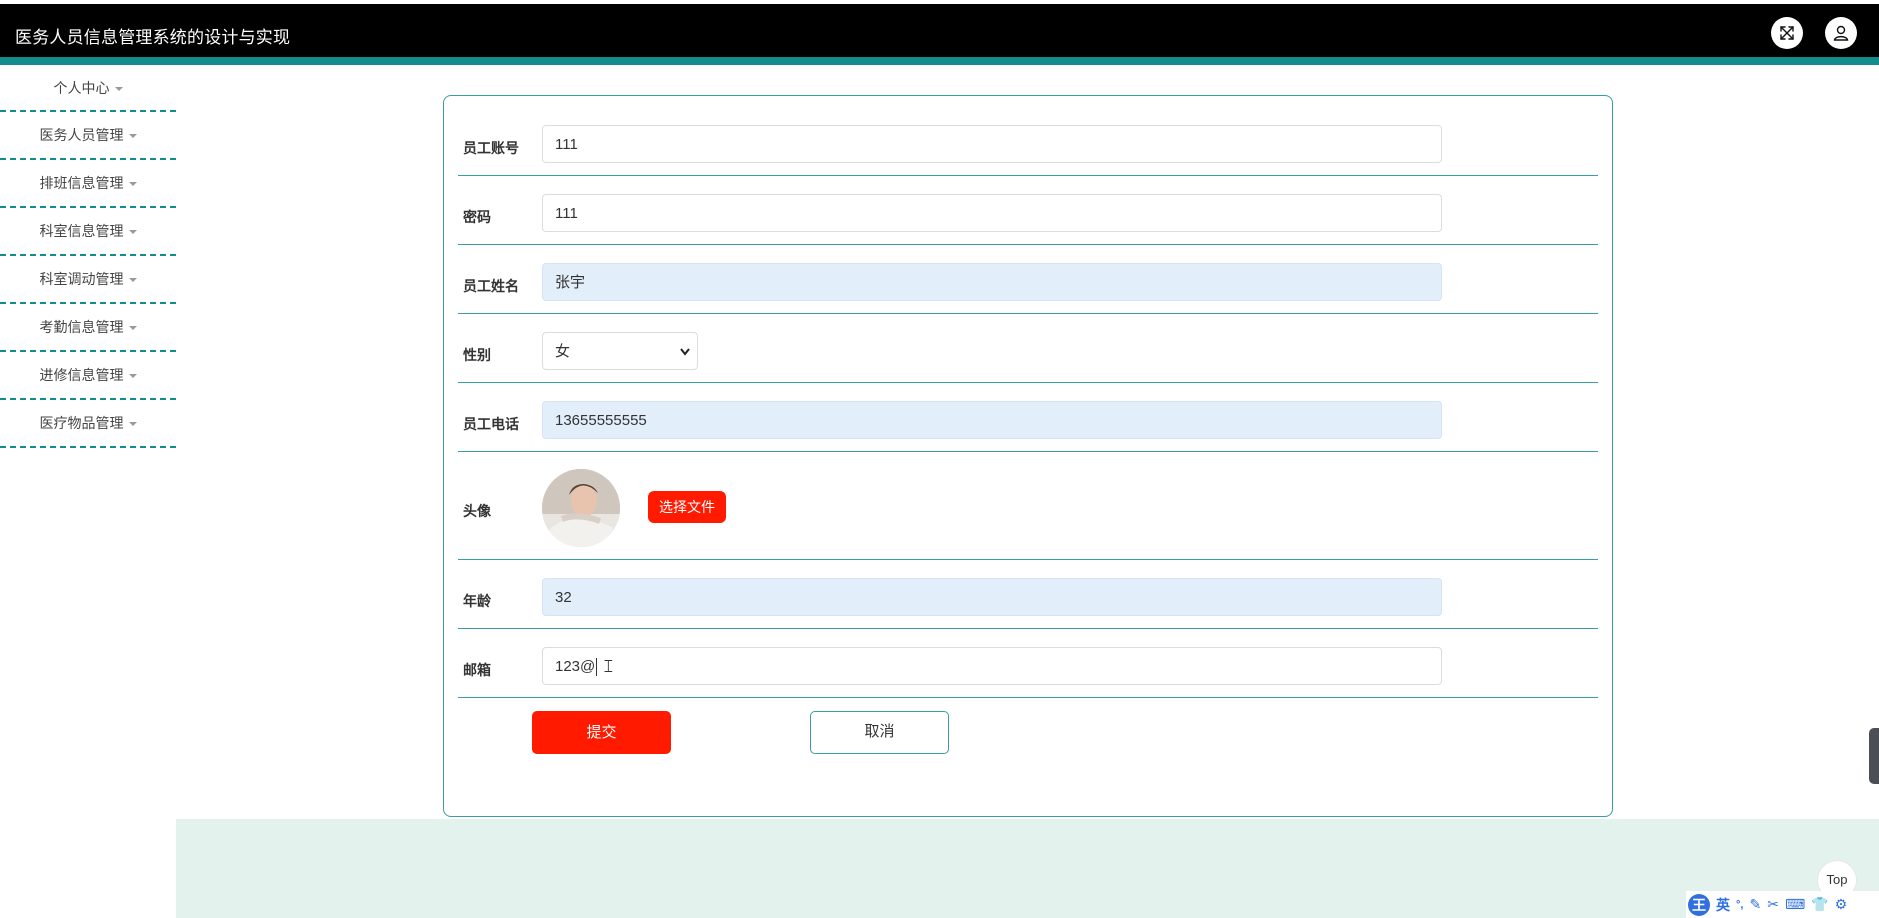  What do you see at coordinates (477, 217) in the screenshot?
I see `password-label: 密码` at bounding box center [477, 217].